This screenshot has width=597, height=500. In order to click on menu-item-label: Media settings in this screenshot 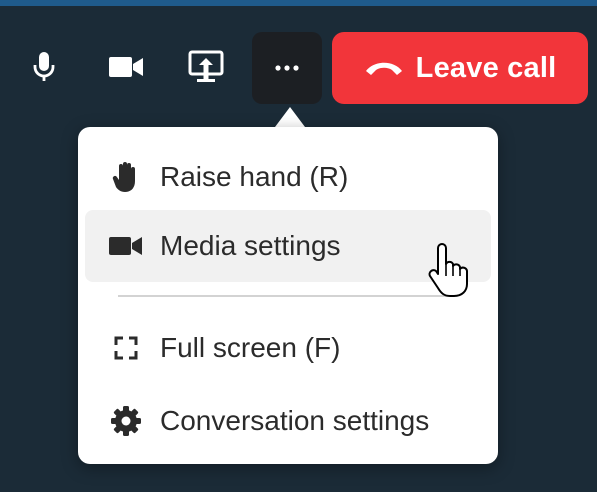, I will do `click(250, 245)`.